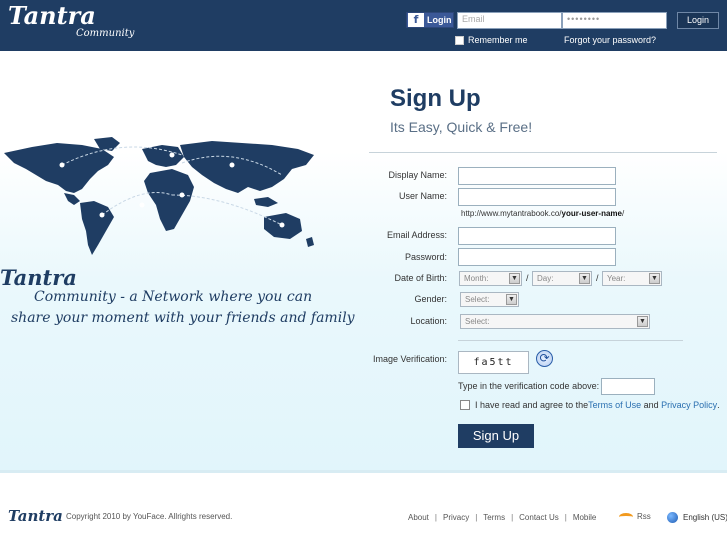  Describe the element at coordinates (537, 197) in the screenshot. I see `user-name-input` at that location.